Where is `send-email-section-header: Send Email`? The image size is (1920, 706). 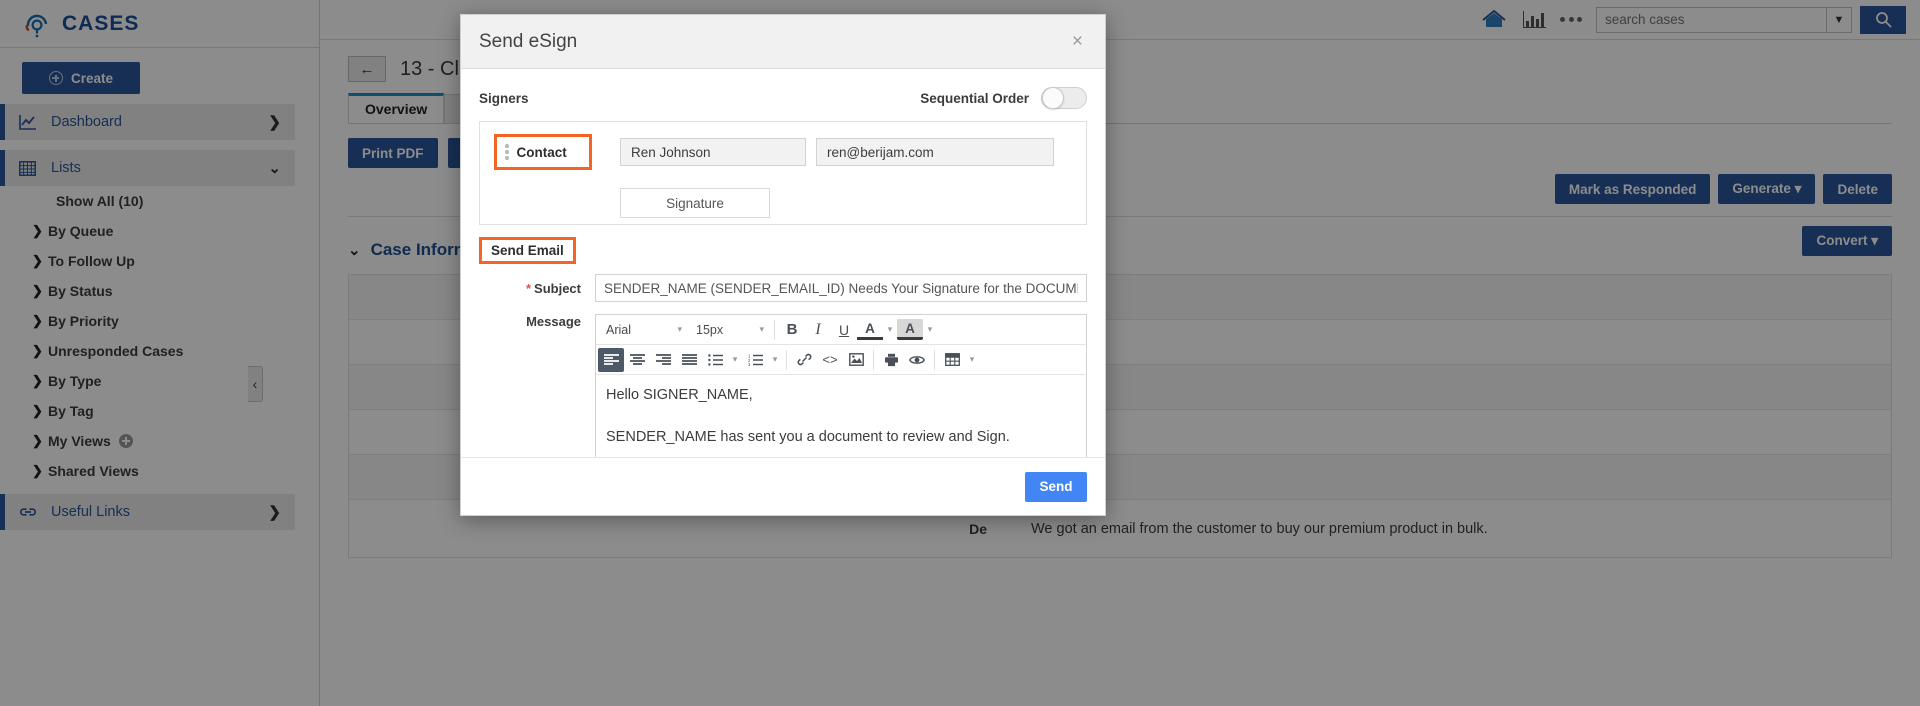
send-email-section-header: Send Email is located at coordinates (783, 244).